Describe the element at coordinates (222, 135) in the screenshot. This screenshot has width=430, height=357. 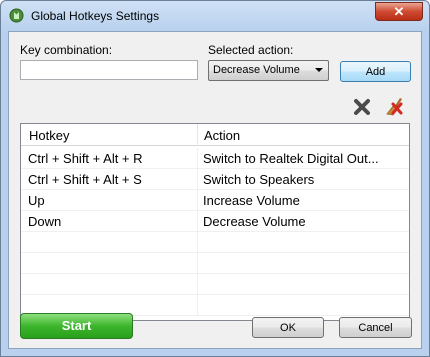
I see `column-header-action: Action` at that location.